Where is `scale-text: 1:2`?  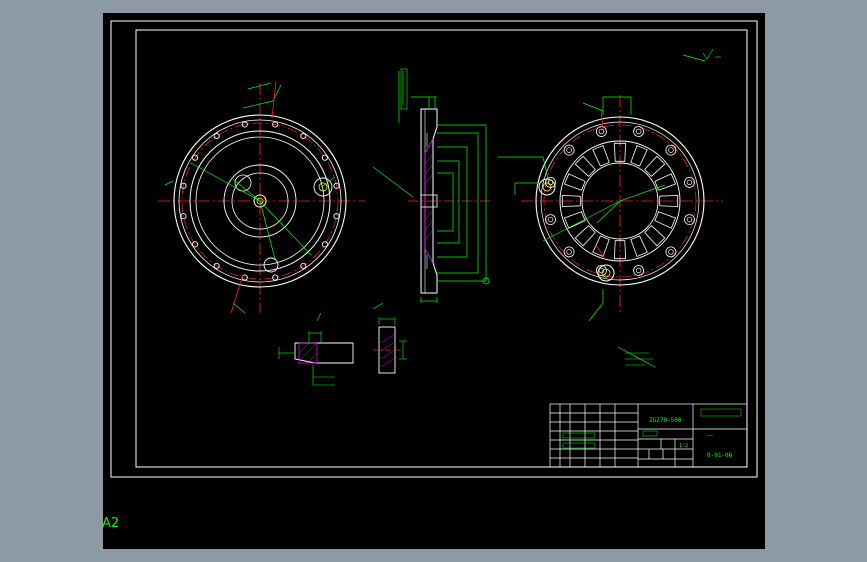 scale-text: 1:2 is located at coordinates (683, 446).